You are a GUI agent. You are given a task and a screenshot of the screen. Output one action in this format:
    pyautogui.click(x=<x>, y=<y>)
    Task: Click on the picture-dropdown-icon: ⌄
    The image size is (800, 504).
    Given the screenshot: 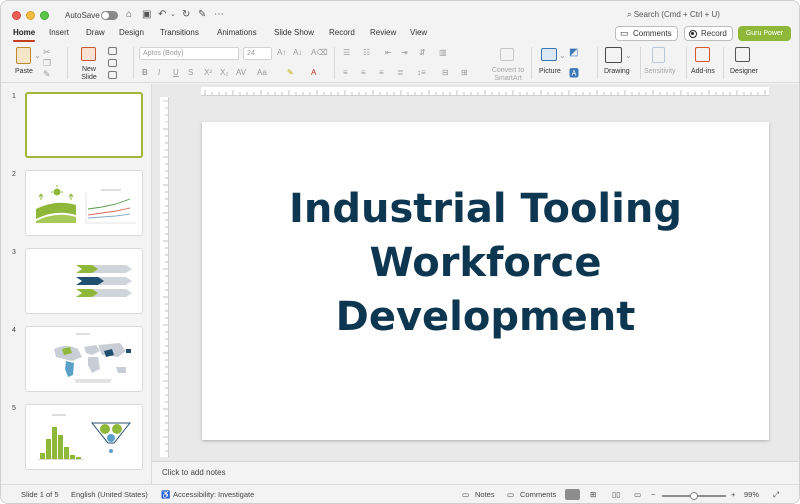 What is the action you would take?
    pyautogui.click(x=562, y=55)
    